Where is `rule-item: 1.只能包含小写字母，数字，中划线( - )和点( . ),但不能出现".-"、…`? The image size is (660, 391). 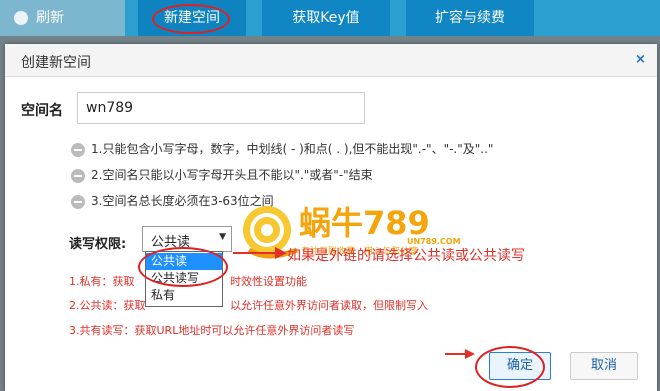 rule-item: 1.只能包含小写字母，数字，中划线( - )和点( . ),但不能出现".-"、… is located at coordinates (282, 150).